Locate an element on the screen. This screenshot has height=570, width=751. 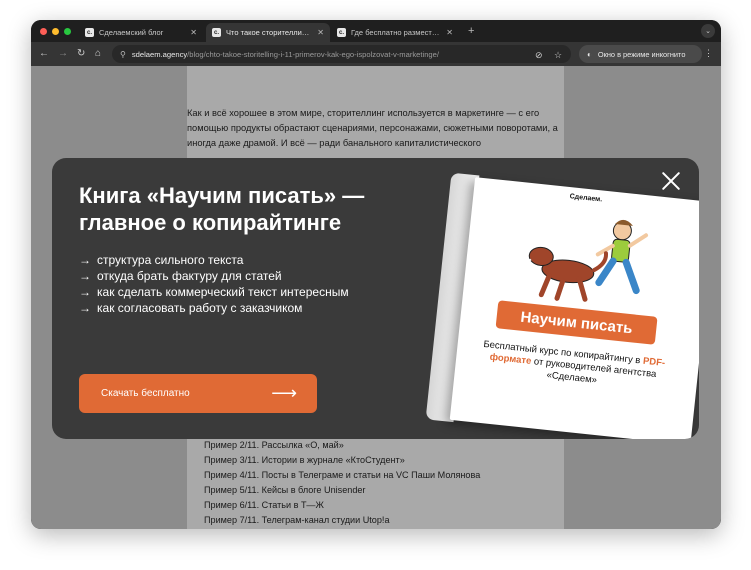
new-tab-button: + is located at coordinates (471, 31).